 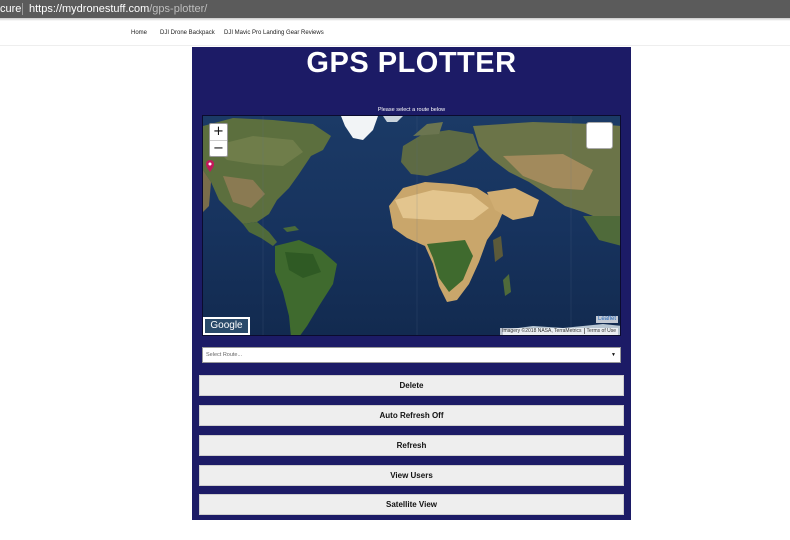 I want to click on route-select: Select Route... ▼, so click(x=411, y=355).